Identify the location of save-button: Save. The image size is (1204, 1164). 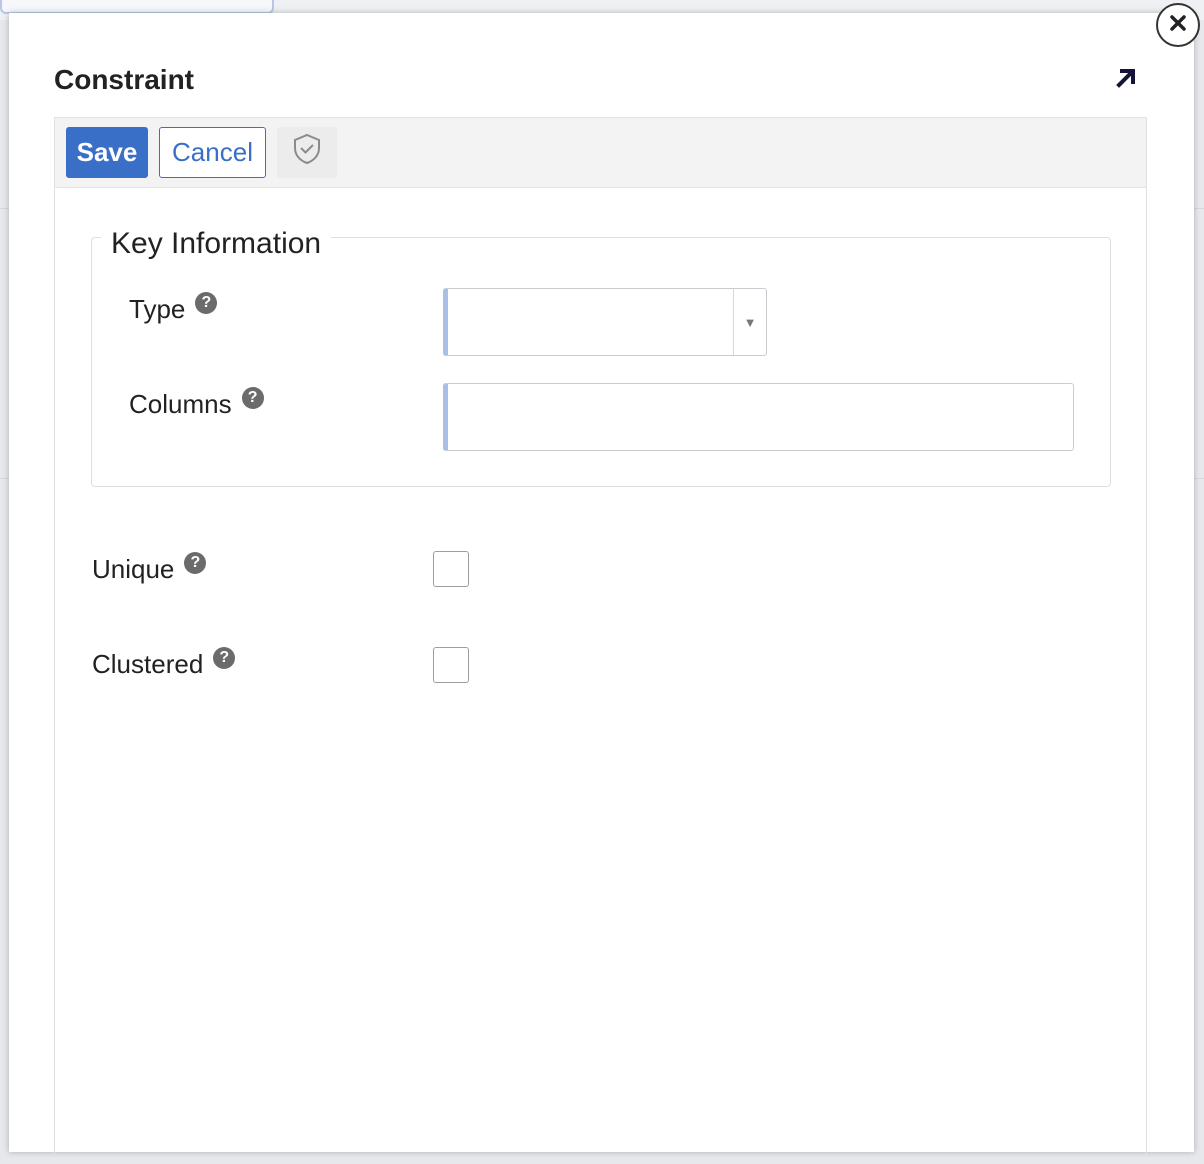
(107, 152).